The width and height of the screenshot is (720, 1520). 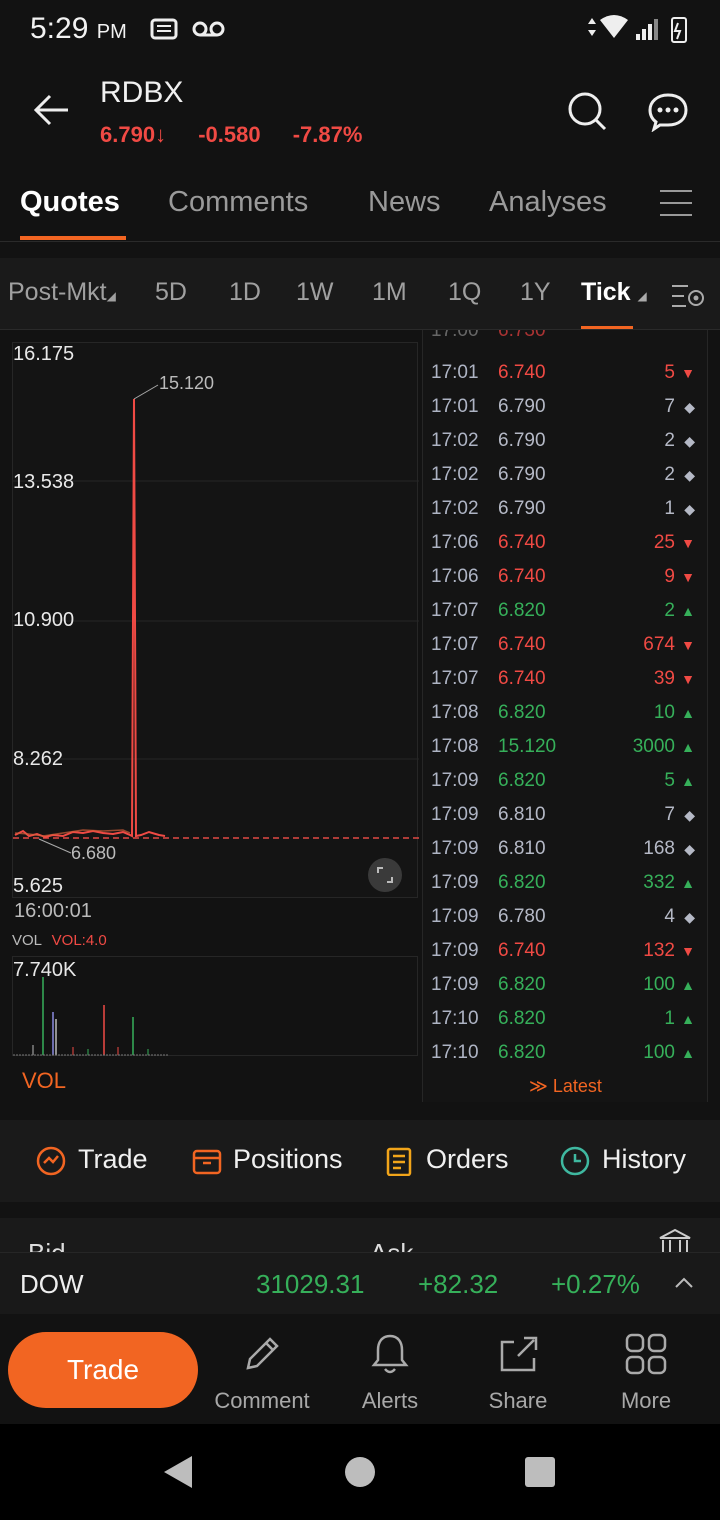 What do you see at coordinates (455, 678) in the screenshot?
I see `tick-time: 17:07` at bounding box center [455, 678].